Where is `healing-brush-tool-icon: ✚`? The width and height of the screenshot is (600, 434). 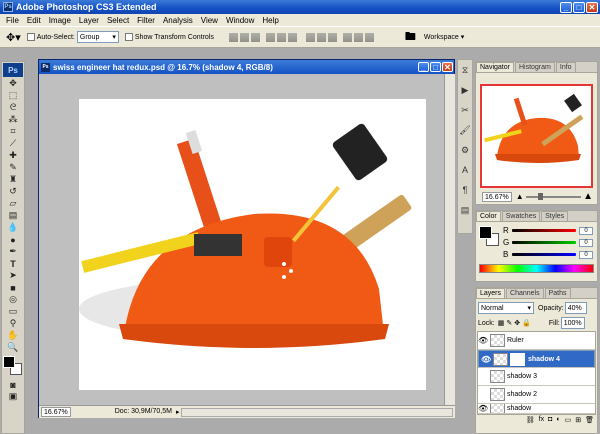
healing-brush-tool-icon: ✚ is located at coordinates (13, 155).